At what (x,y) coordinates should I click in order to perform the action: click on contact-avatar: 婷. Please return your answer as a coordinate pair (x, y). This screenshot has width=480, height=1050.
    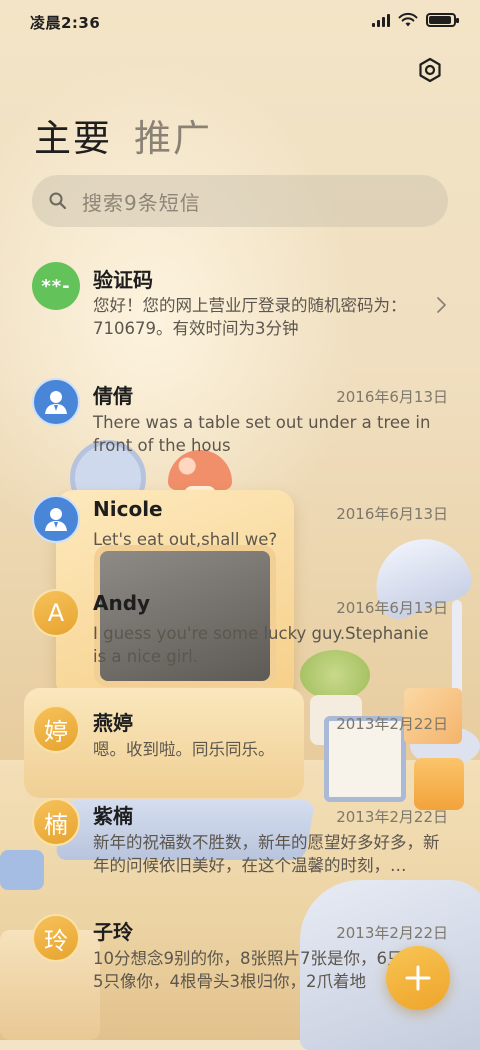
    Looking at the image, I should click on (56, 729).